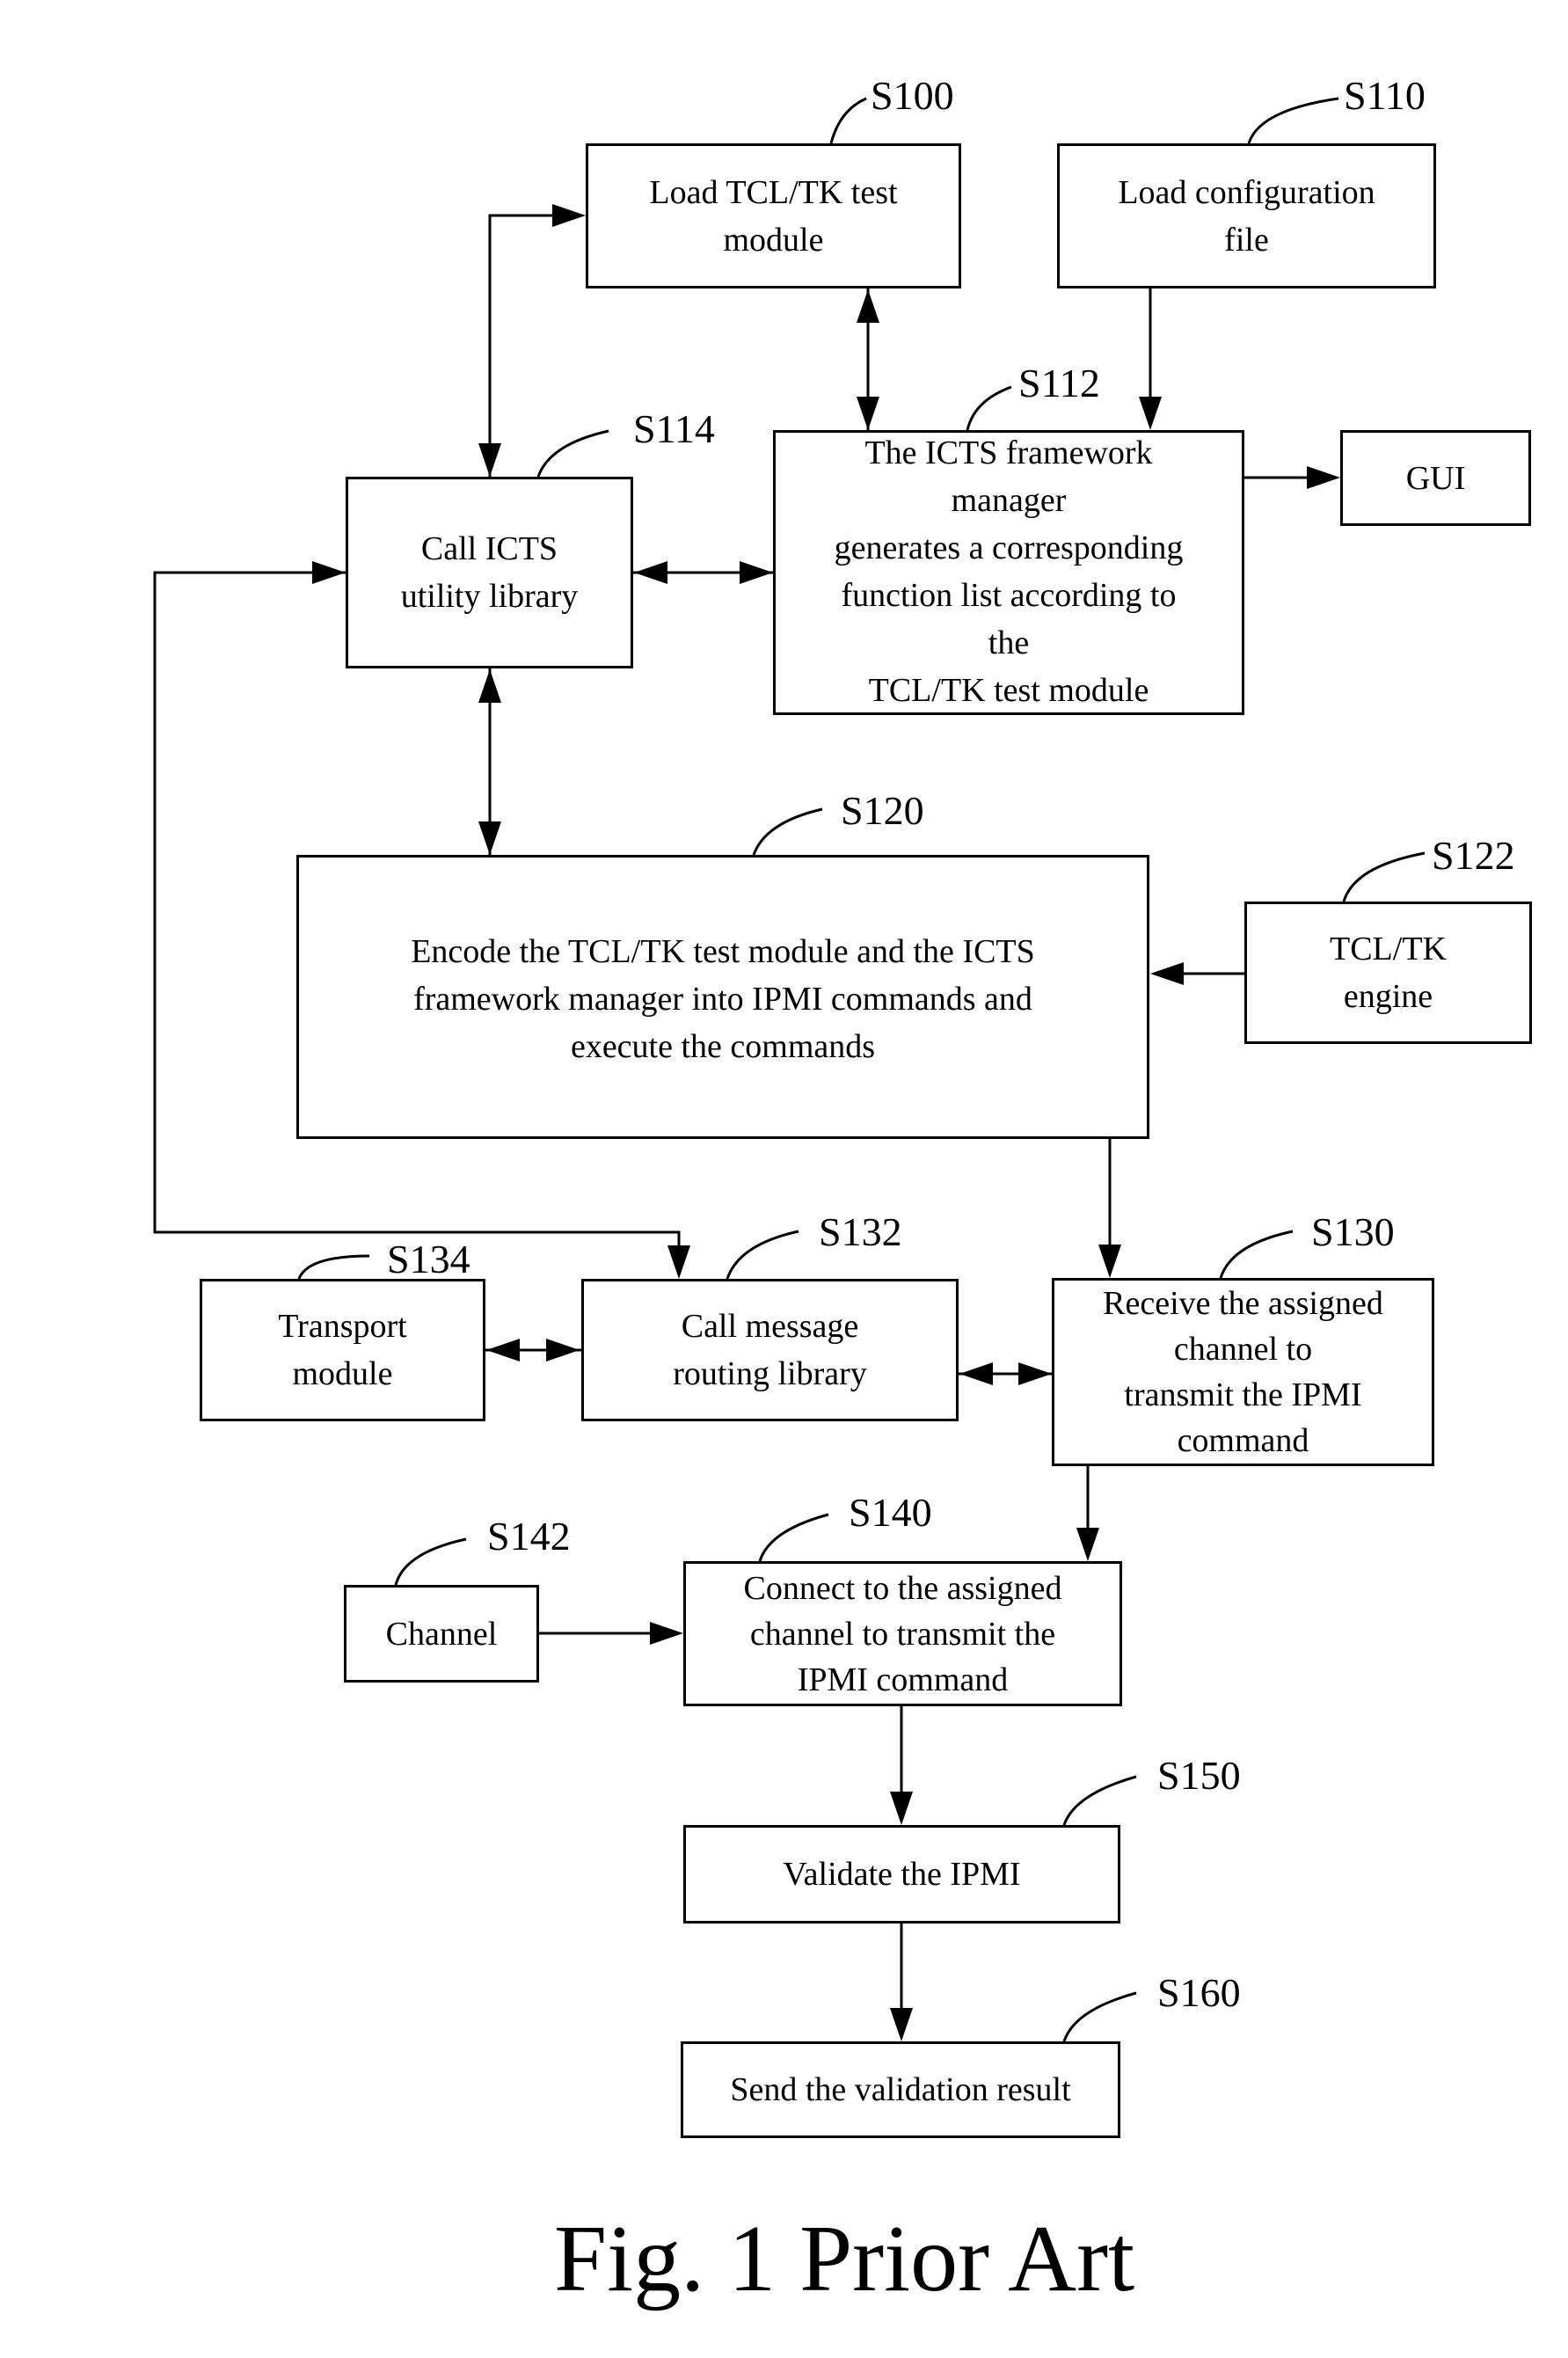  Describe the element at coordinates (989, 408) in the screenshot. I see `leader-s112` at that location.